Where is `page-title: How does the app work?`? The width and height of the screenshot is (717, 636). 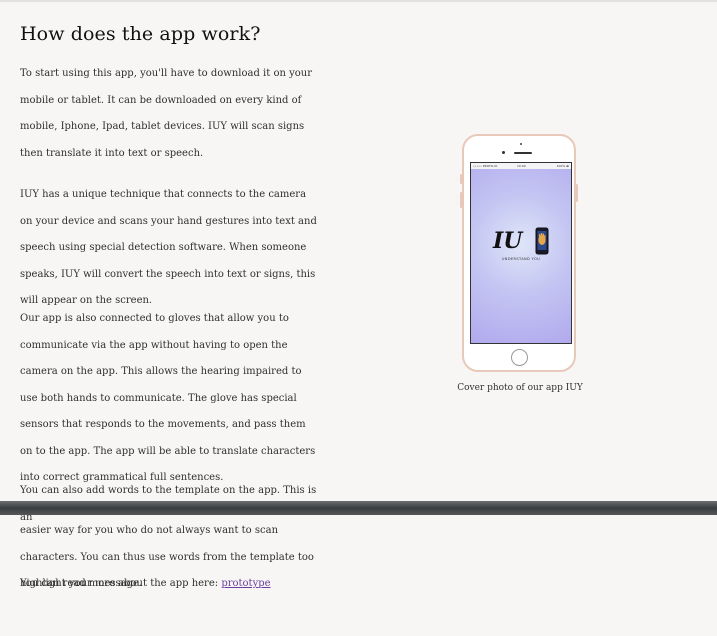
page-title: How does the app work? is located at coordinates (140, 34).